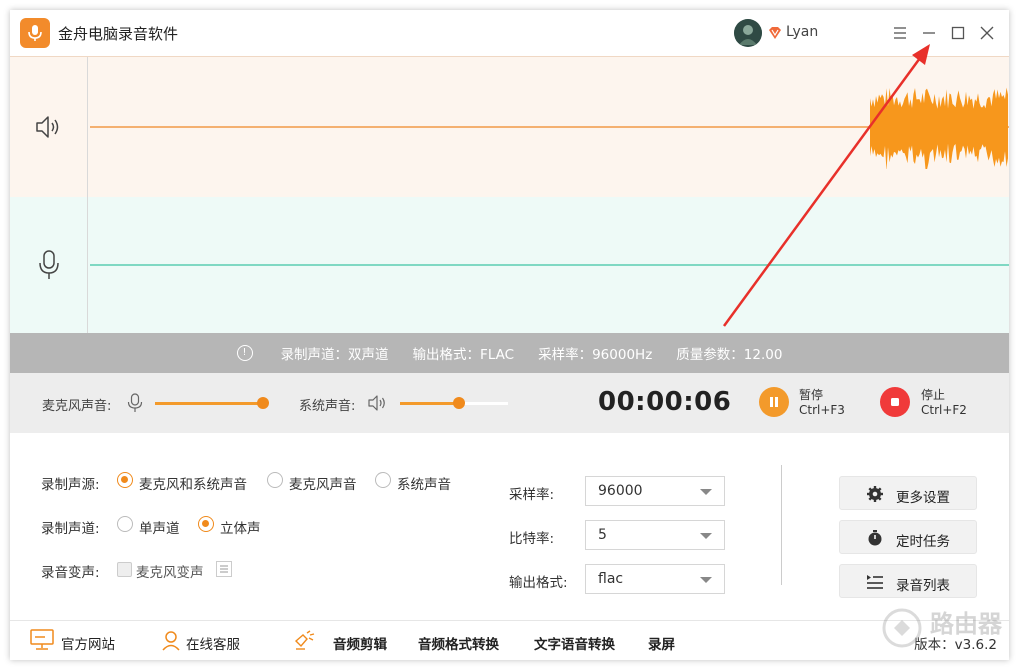 The height and width of the screenshot is (670, 1020). Describe the element at coordinates (459, 403) in the screenshot. I see `system-volume-knob` at that location.